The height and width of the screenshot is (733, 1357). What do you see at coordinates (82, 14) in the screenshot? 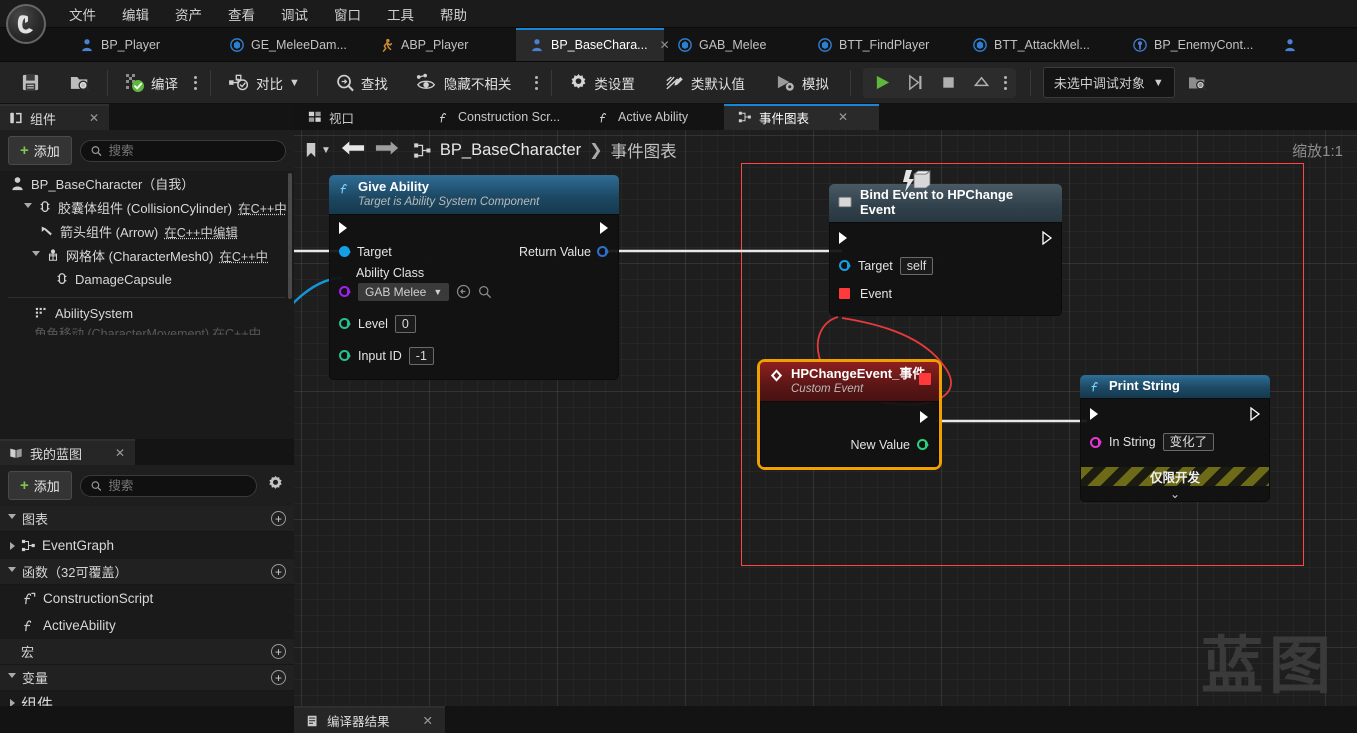
I see `menu-item-file: 文件` at bounding box center [82, 14].